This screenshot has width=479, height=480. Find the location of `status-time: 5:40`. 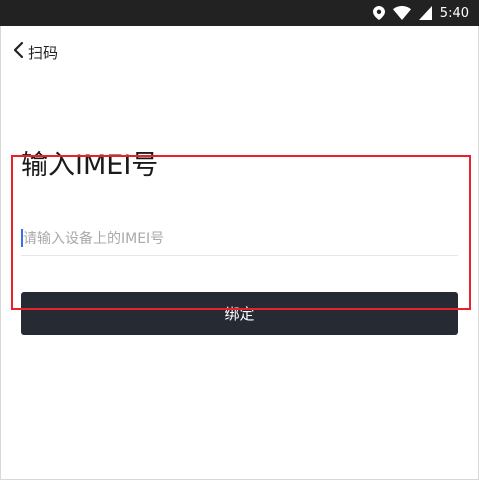

status-time: 5:40 is located at coordinates (454, 13).